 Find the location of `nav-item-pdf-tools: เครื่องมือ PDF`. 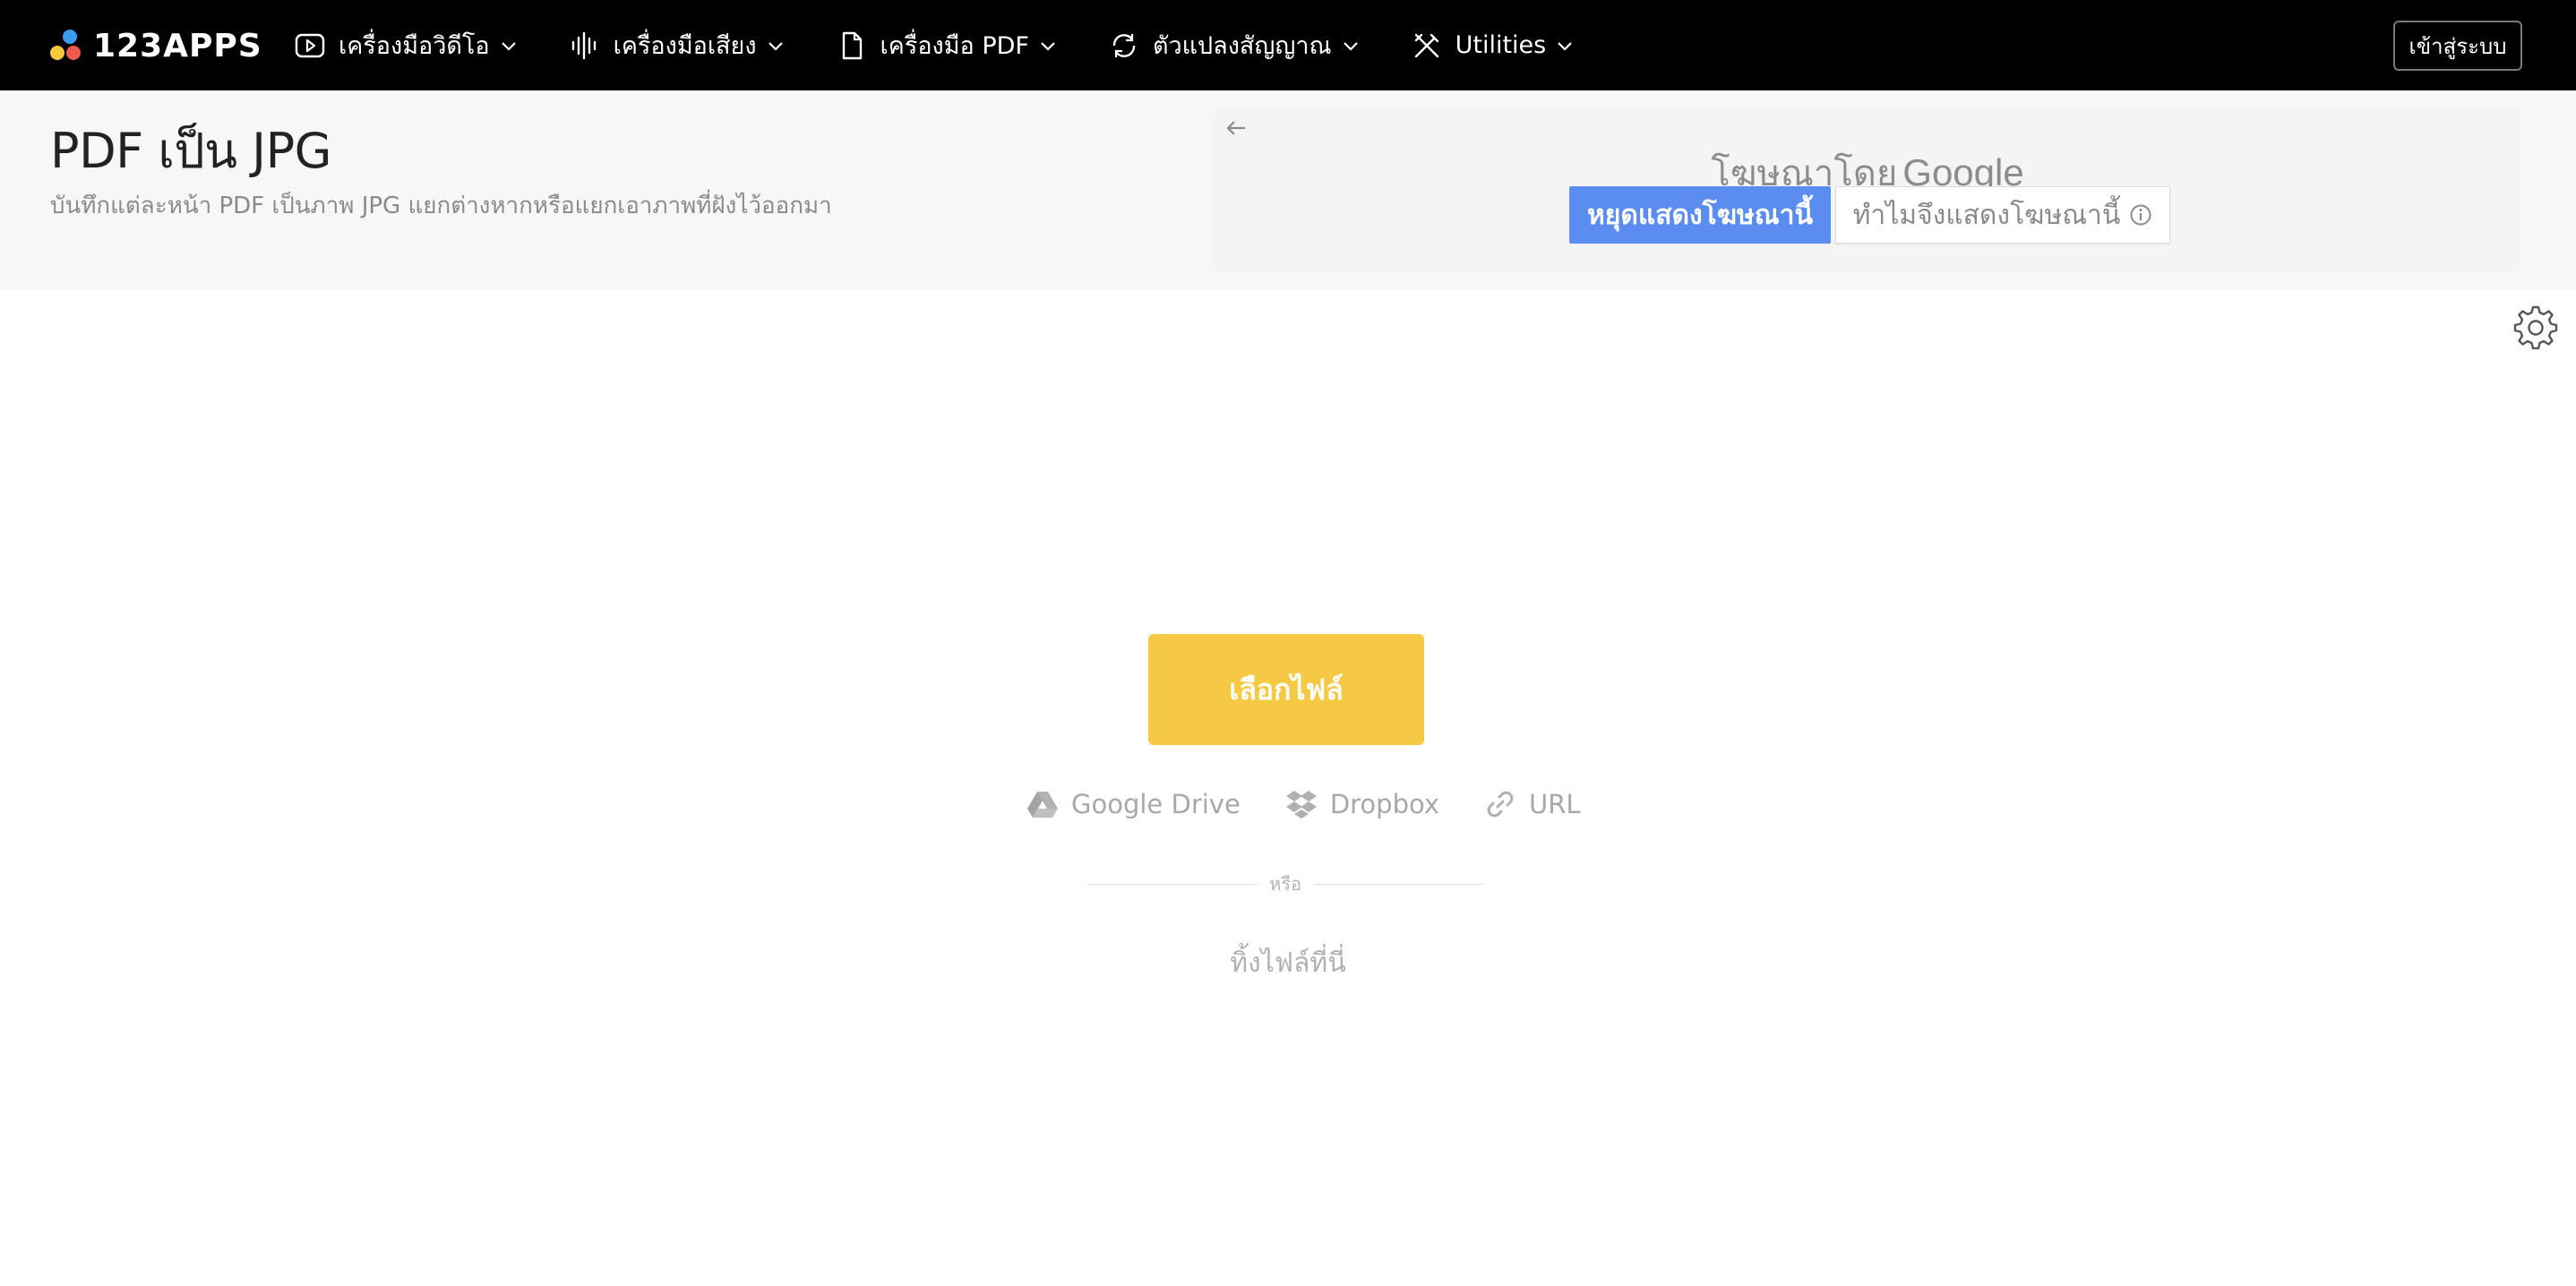

nav-item-pdf-tools: เครื่องมือ PDF is located at coordinates (947, 45).